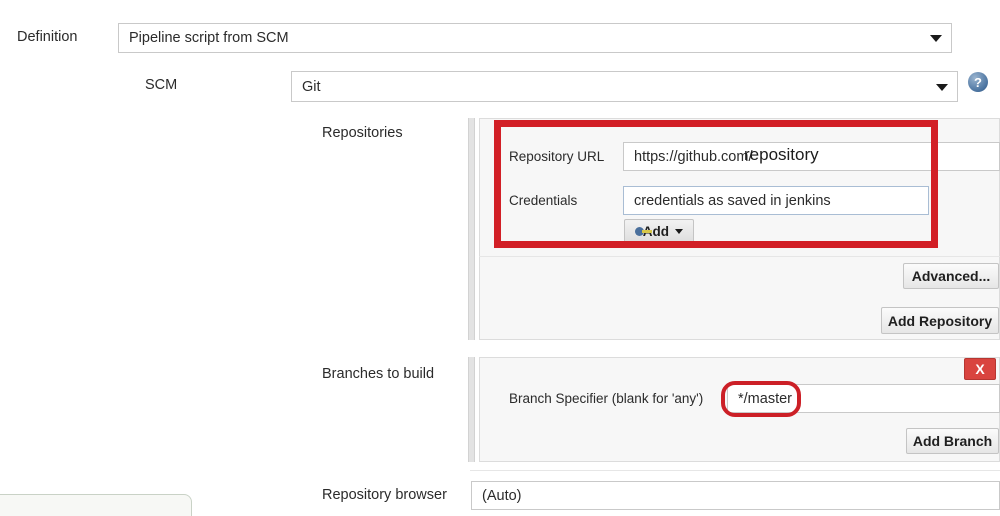 The width and height of the screenshot is (1000, 516). Describe the element at coordinates (471, 229) in the screenshot. I see `repositories-section-gutter` at that location.